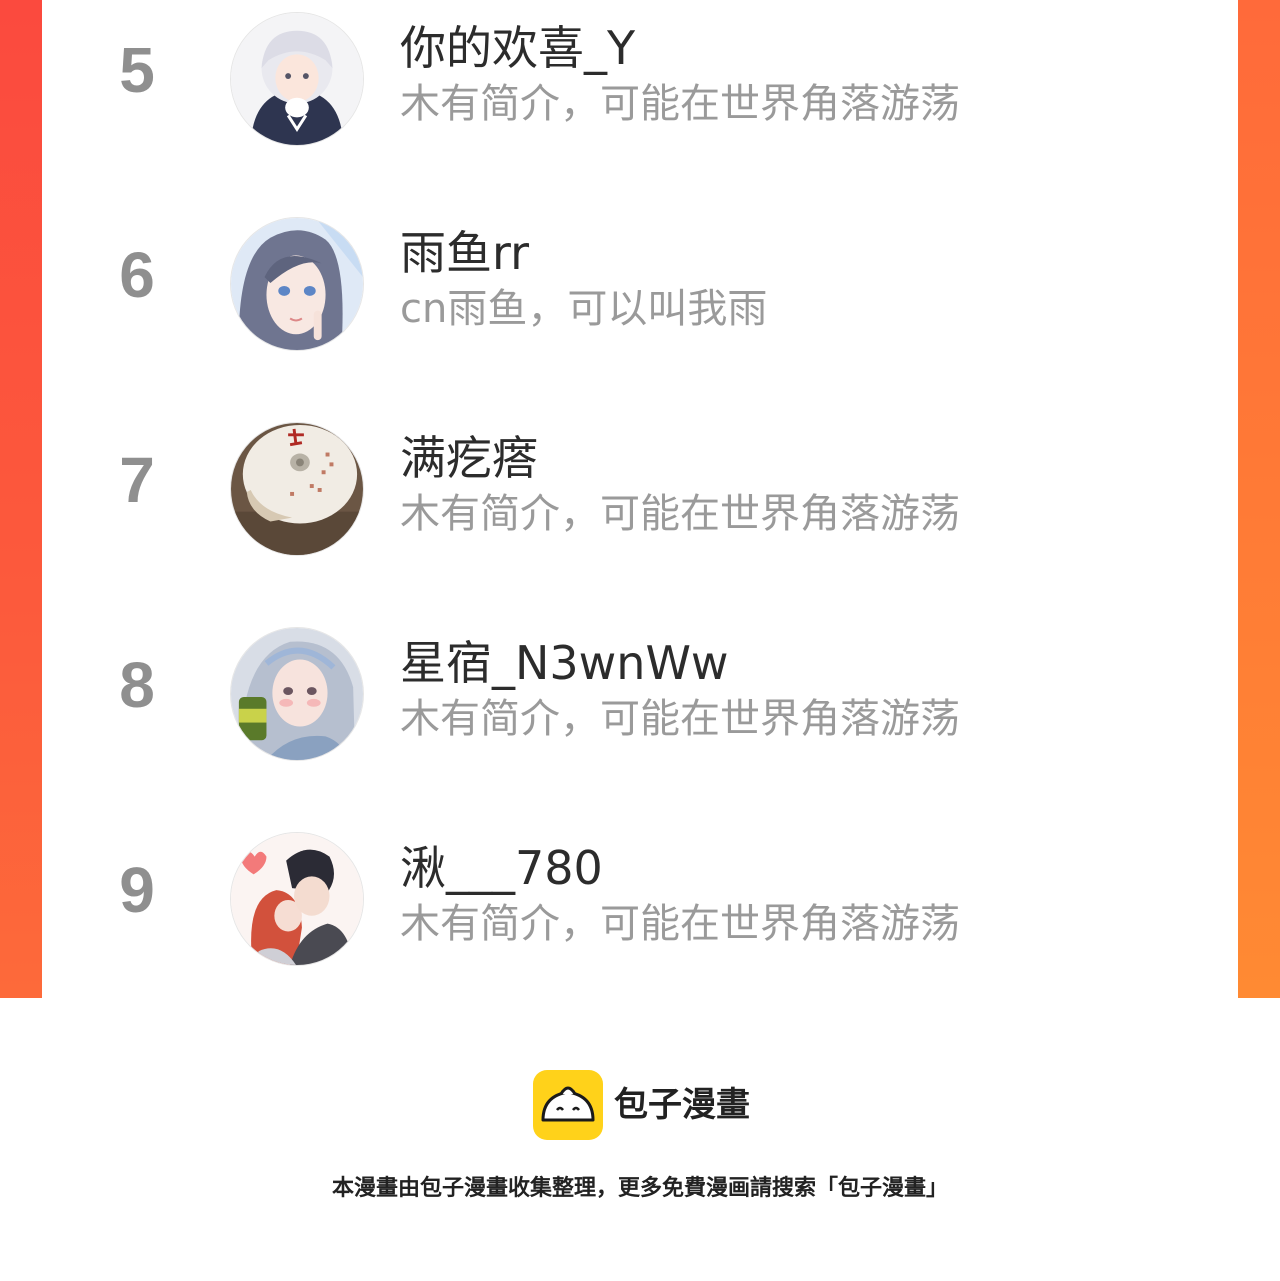  What do you see at coordinates (469, 458) in the screenshot?
I see `username: 满疙瘩` at bounding box center [469, 458].